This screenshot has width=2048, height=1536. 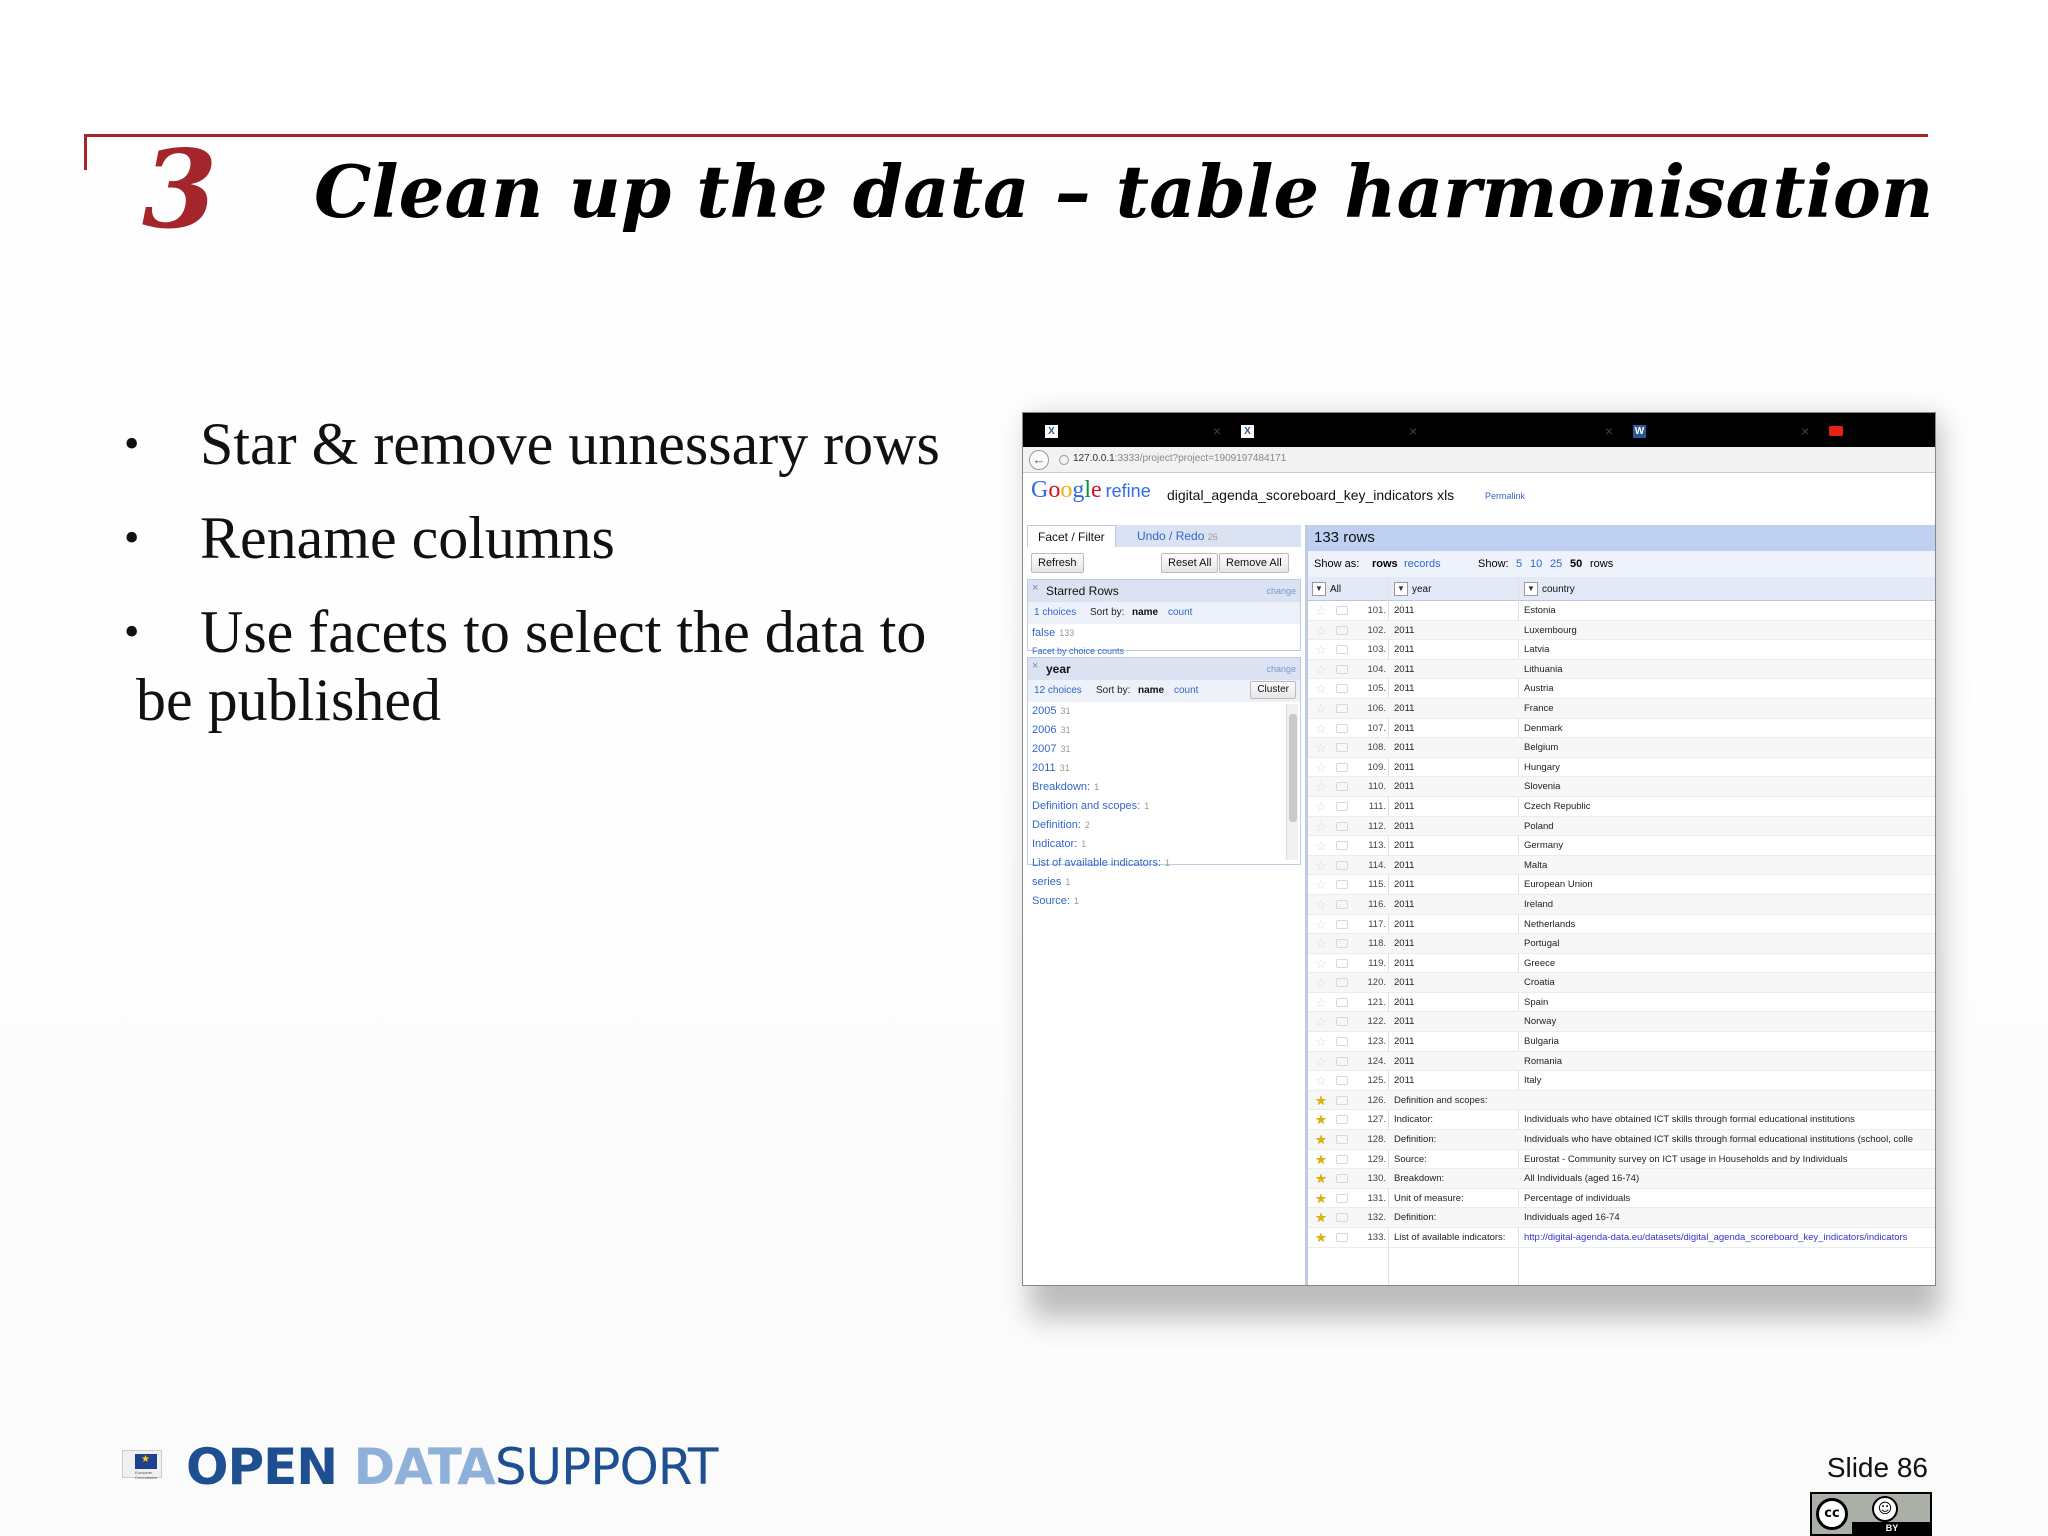 I want to click on w3c-tab-icon: W, so click(x=1639, y=431).